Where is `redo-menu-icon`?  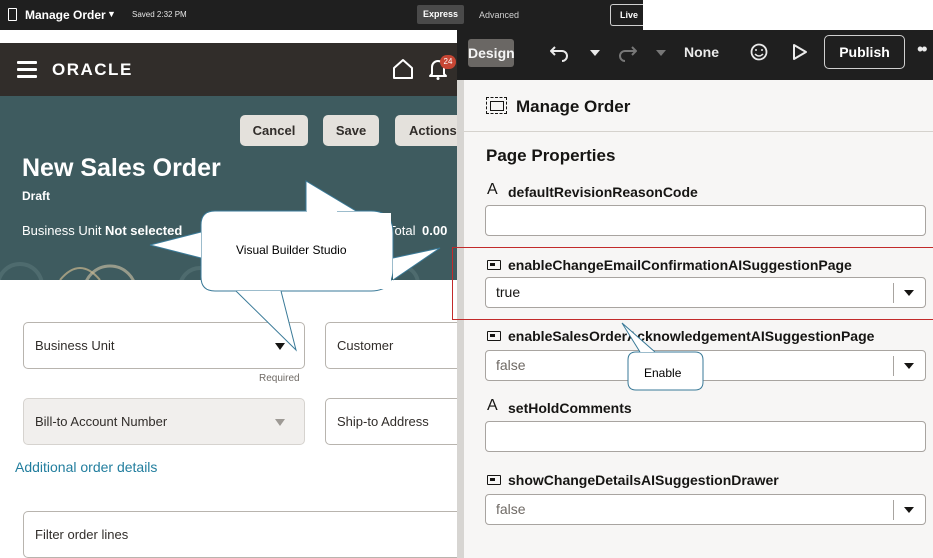 redo-menu-icon is located at coordinates (661, 53).